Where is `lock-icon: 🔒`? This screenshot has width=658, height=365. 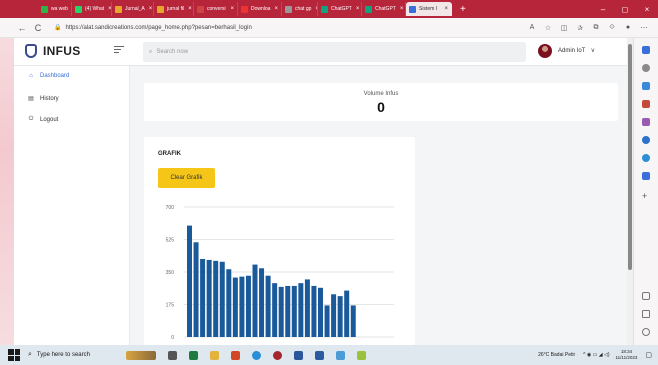 lock-icon: 🔒 is located at coordinates (58, 28).